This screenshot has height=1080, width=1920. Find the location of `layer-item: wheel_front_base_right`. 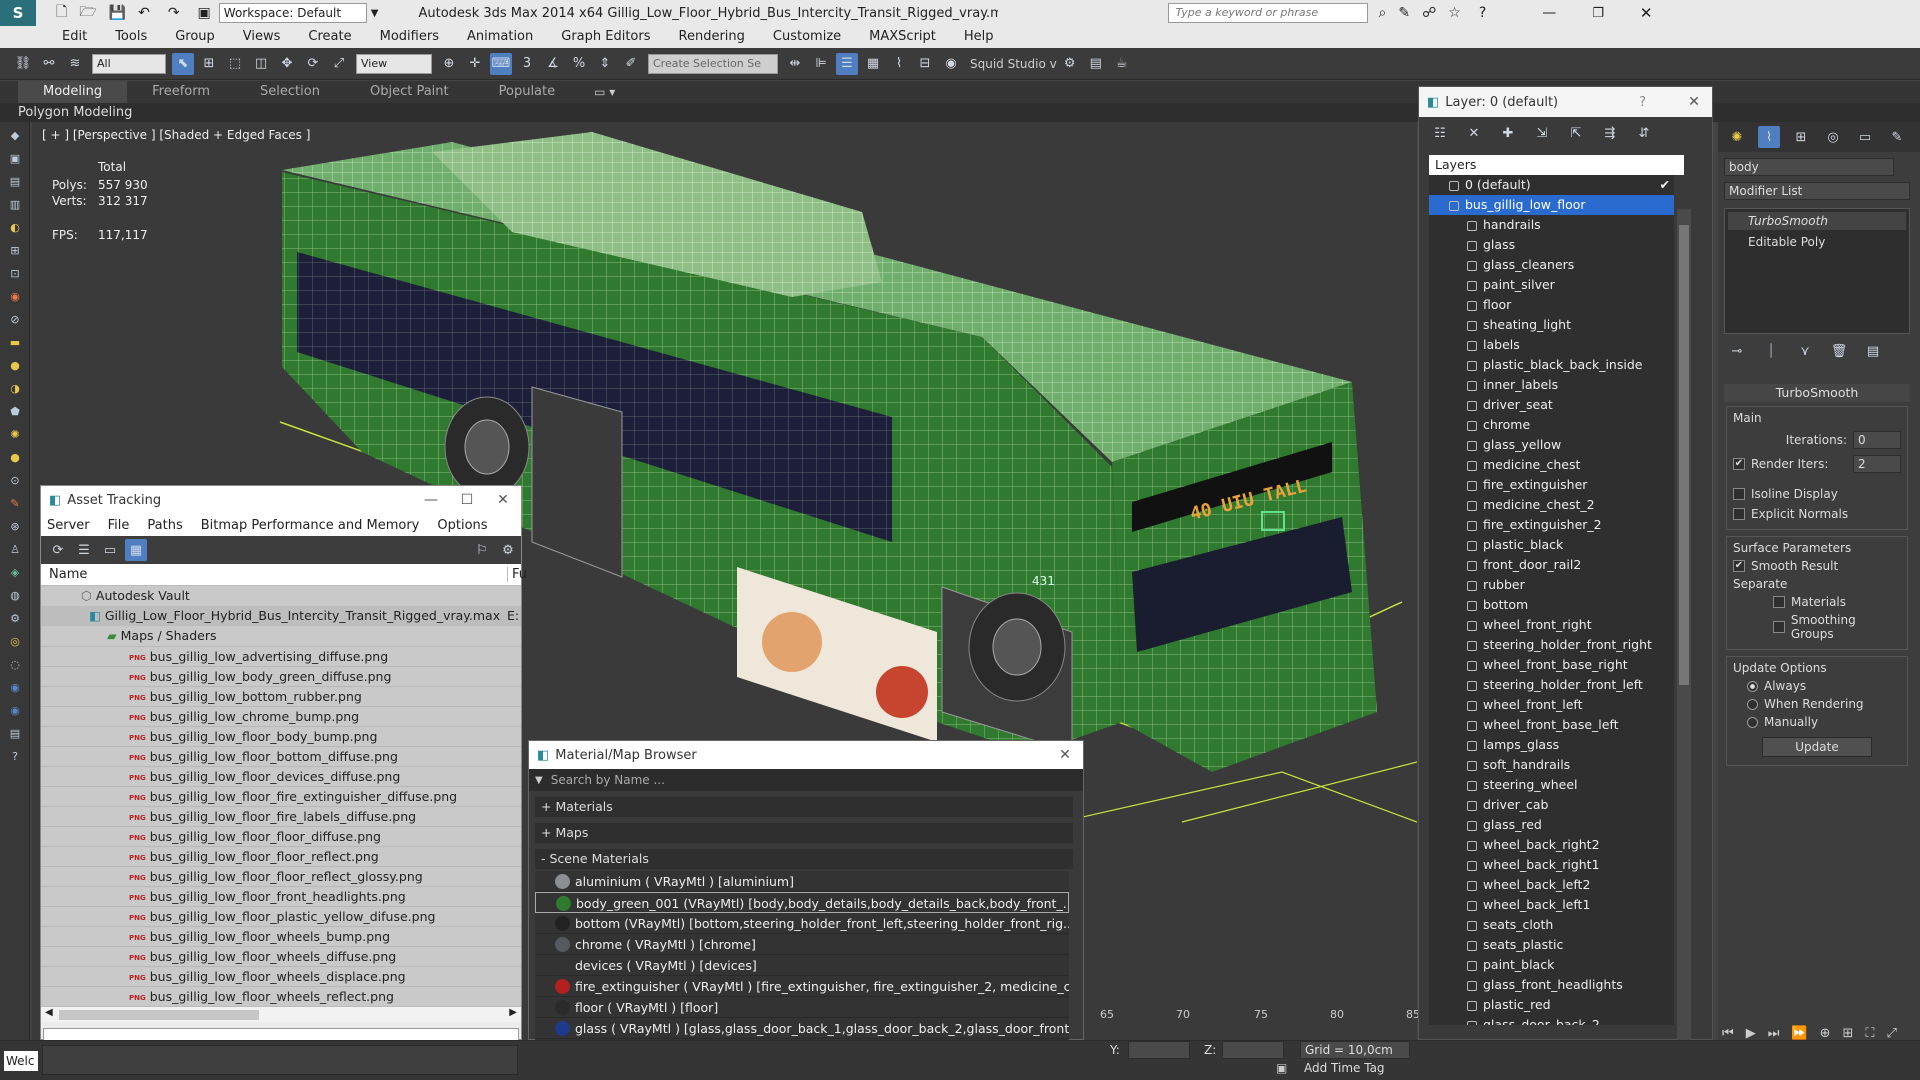

layer-item: wheel_front_base_right is located at coordinates (1551, 665).